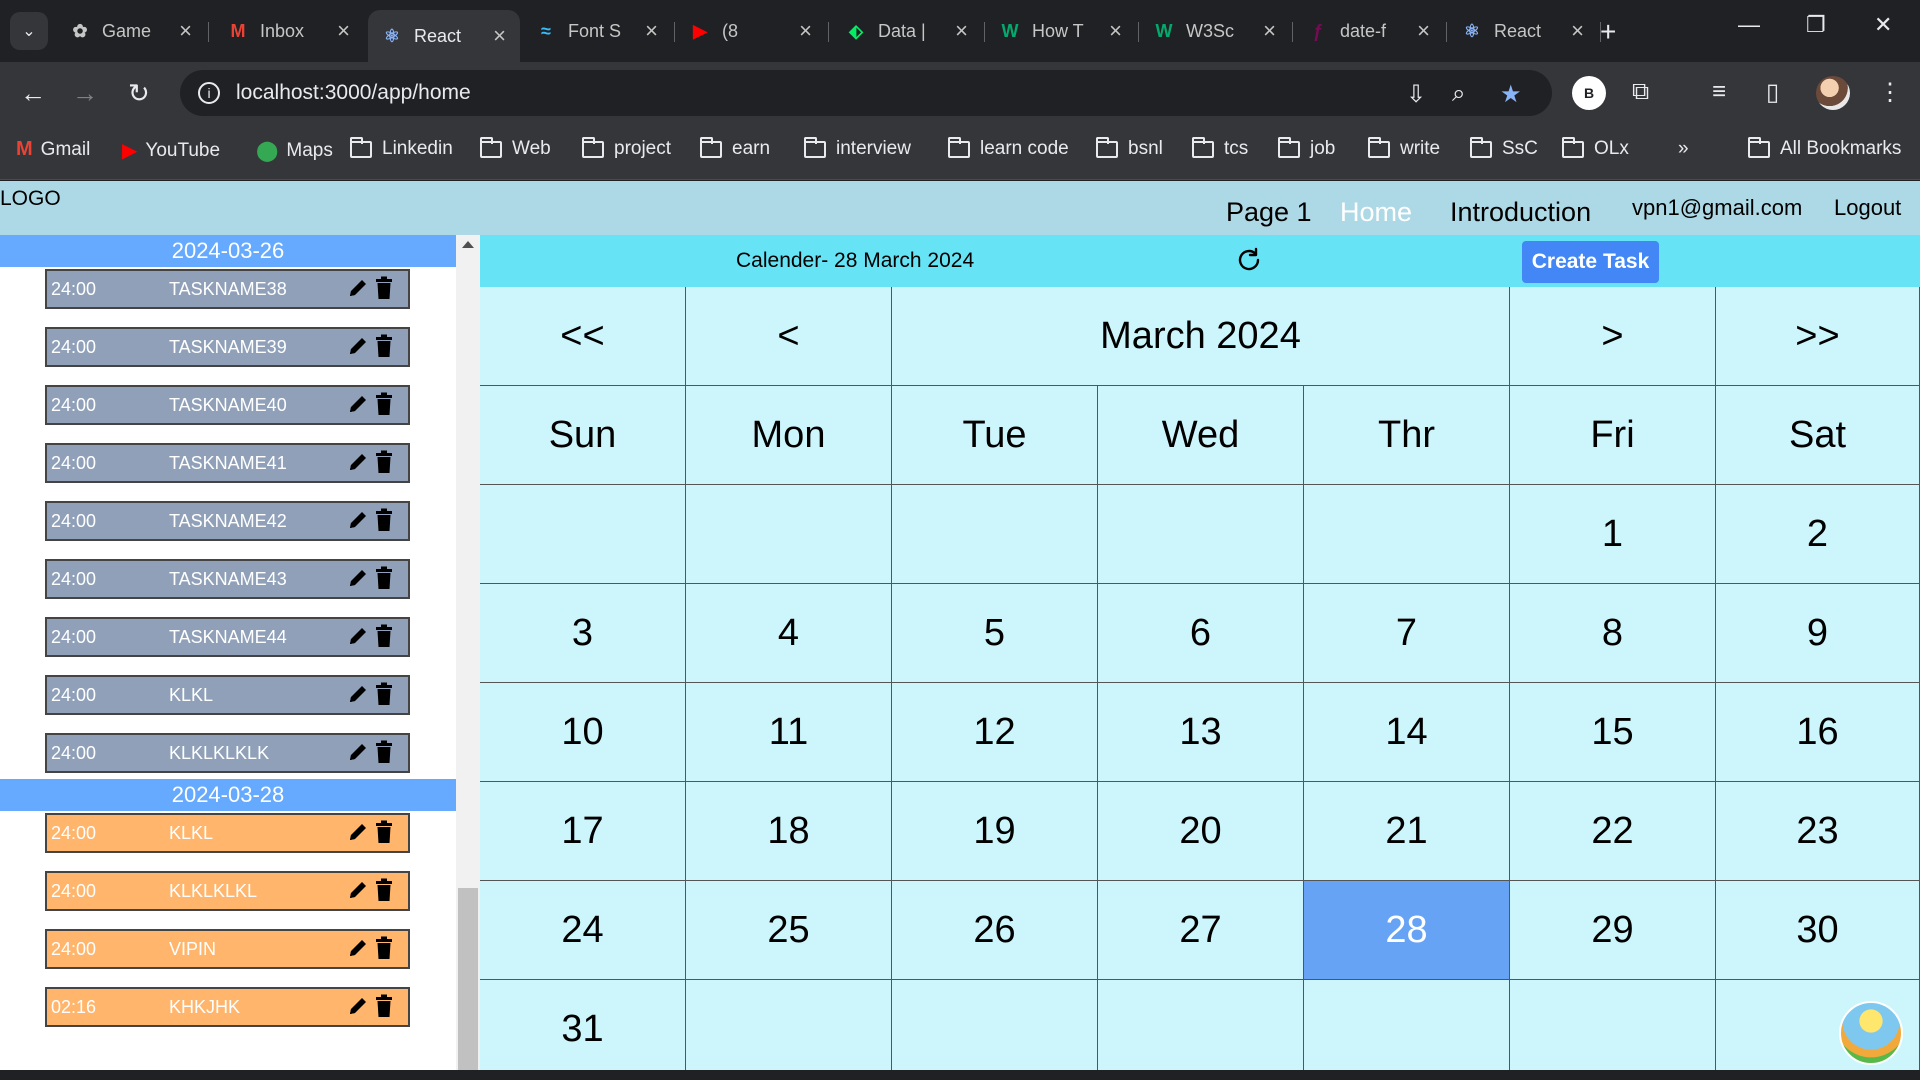  Describe the element at coordinates (735, 148) in the screenshot. I see `bookmark-earn: earn` at that location.